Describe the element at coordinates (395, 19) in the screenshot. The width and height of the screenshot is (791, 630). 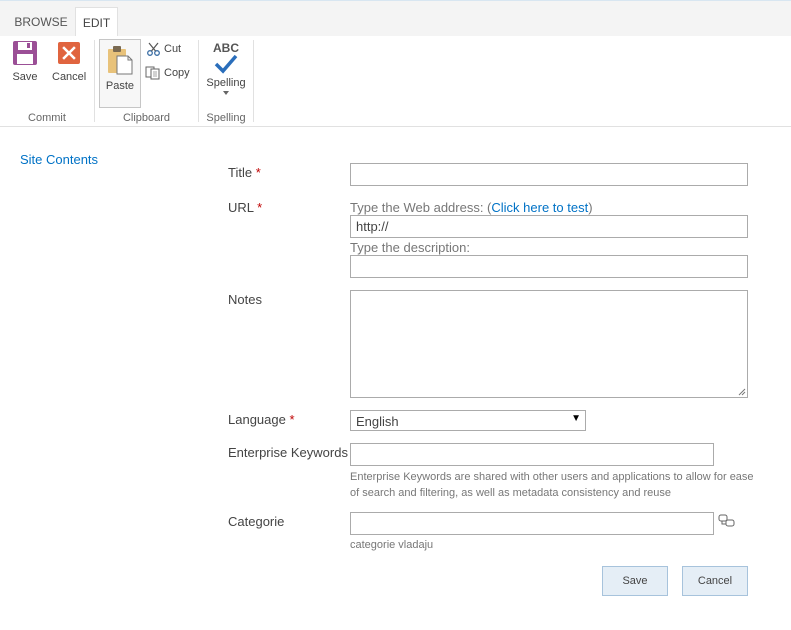
I see `ribbon-tab-bar: BROWSE EDIT` at that location.